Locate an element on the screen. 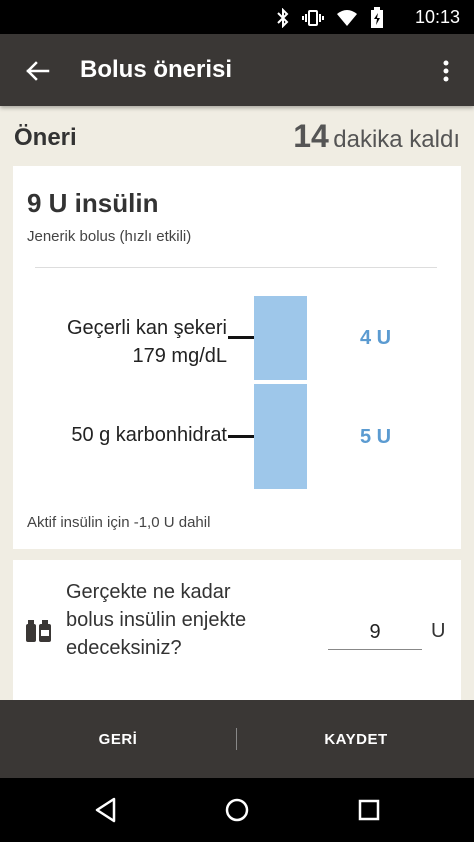 The image size is (474, 842). recommendation-header: Öneri 14 dakika kaldı is located at coordinates (237, 138).